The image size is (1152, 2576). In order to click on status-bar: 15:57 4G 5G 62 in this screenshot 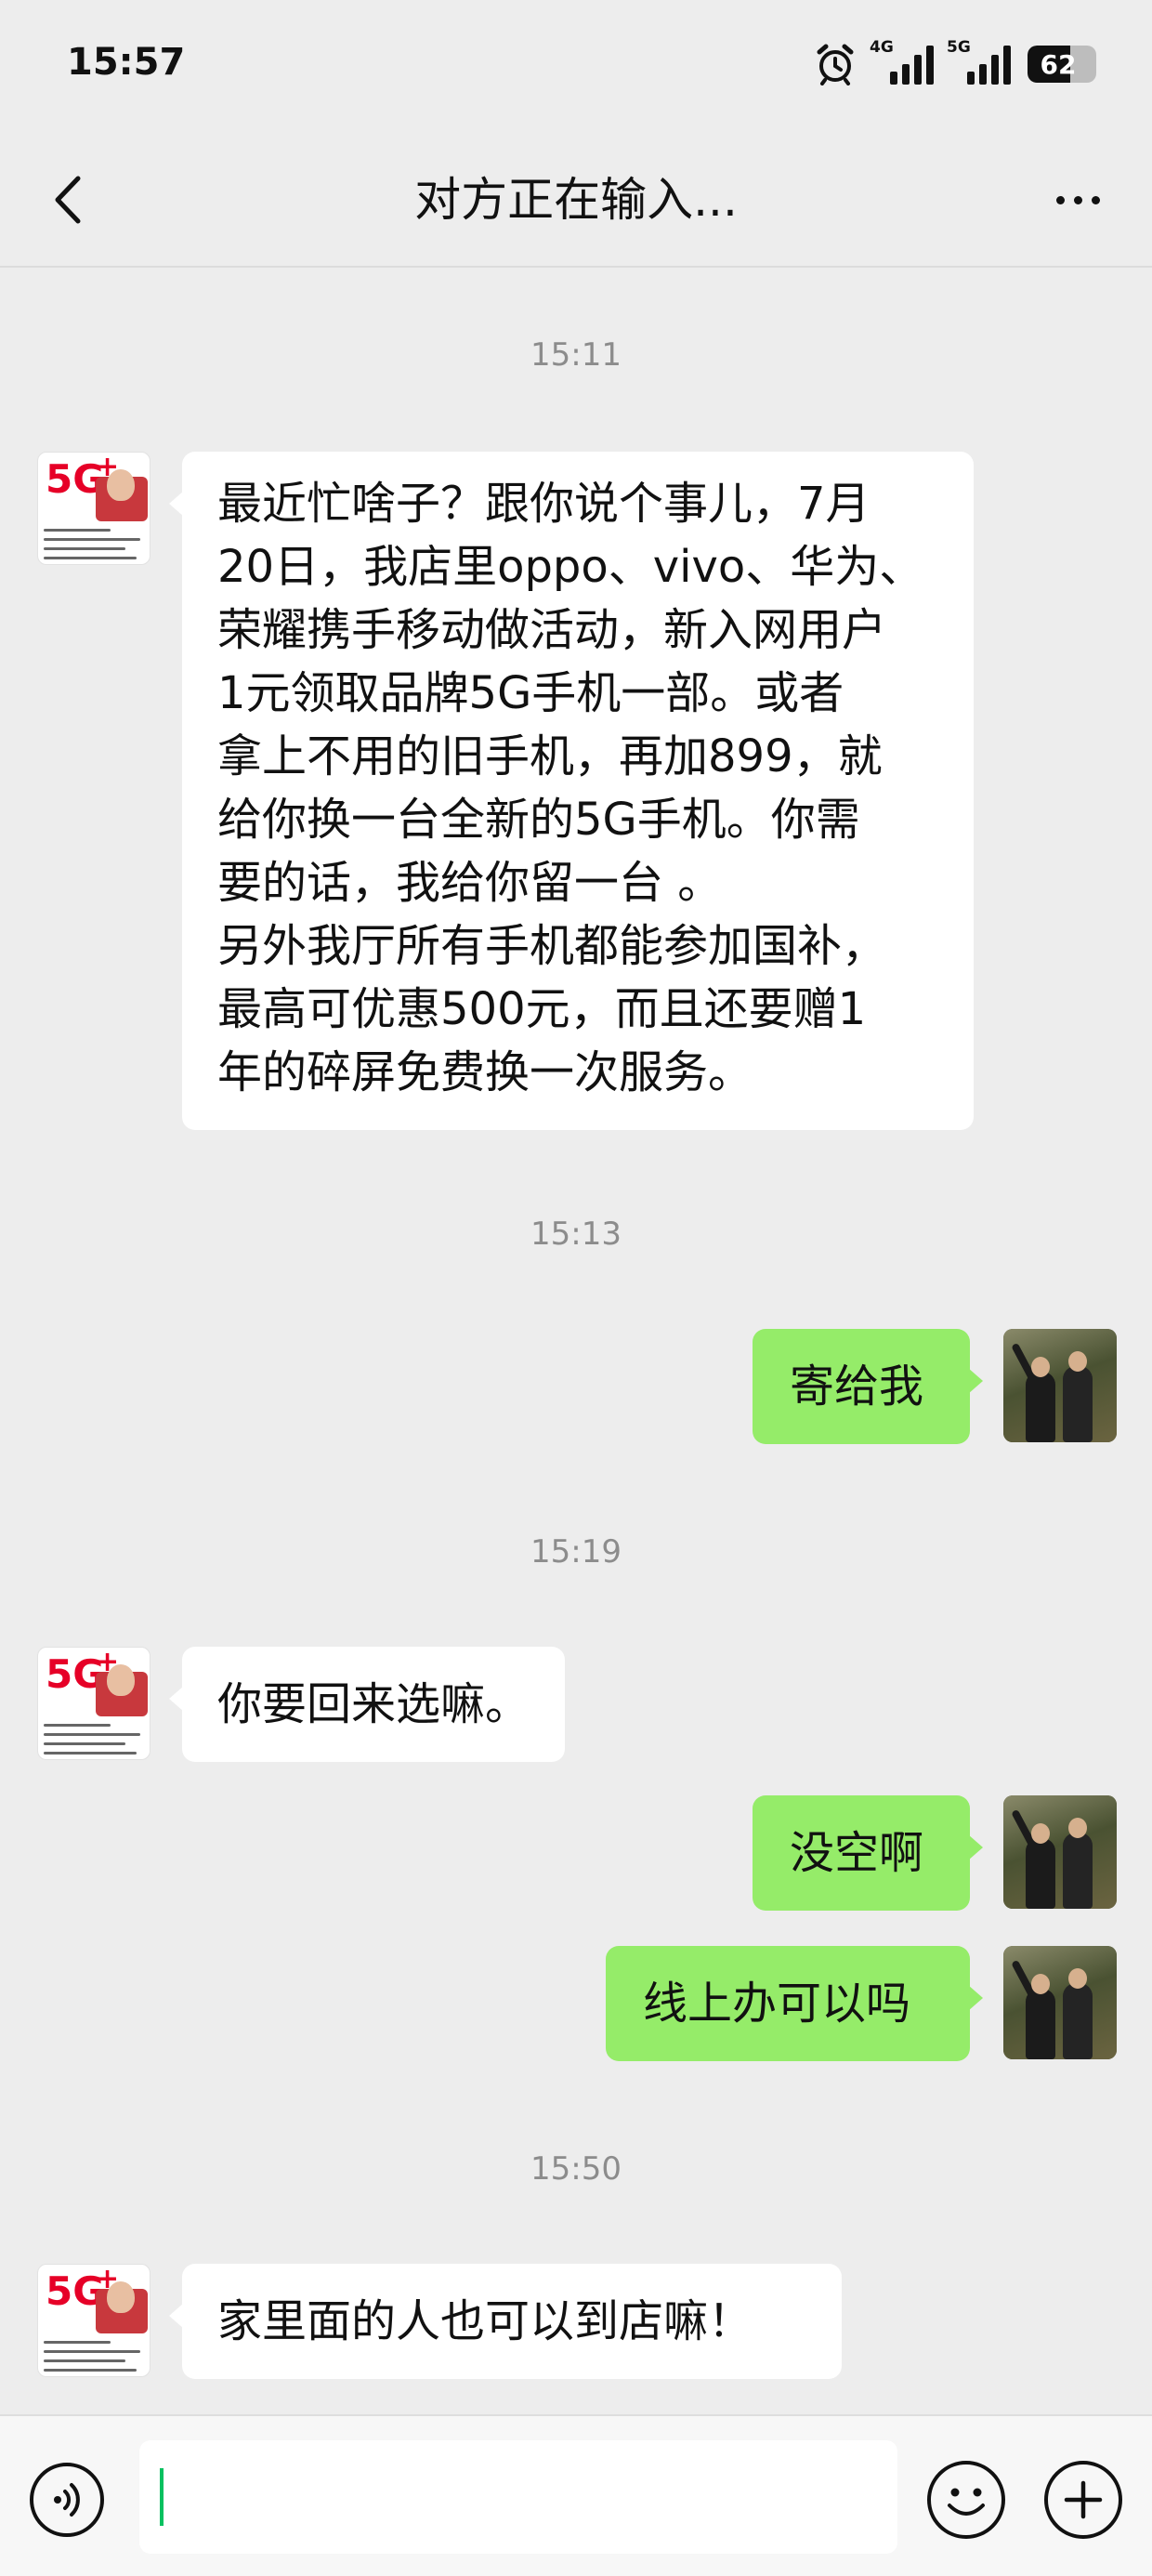, I will do `click(576, 69)`.